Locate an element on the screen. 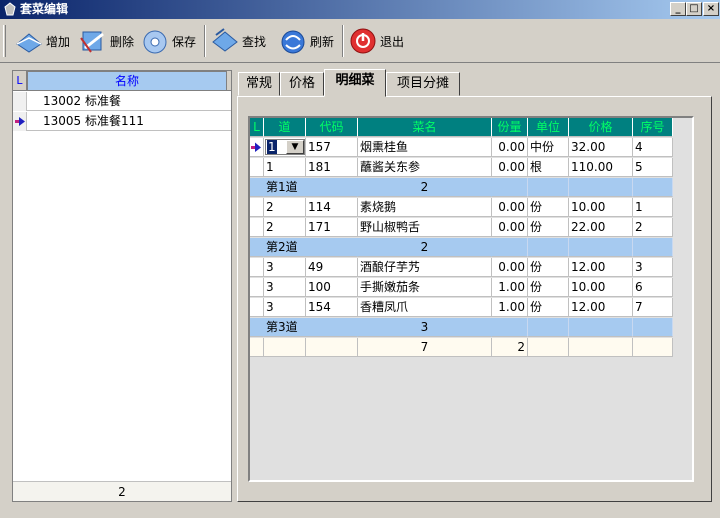  refresh-icon is located at coordinates (293, 42).